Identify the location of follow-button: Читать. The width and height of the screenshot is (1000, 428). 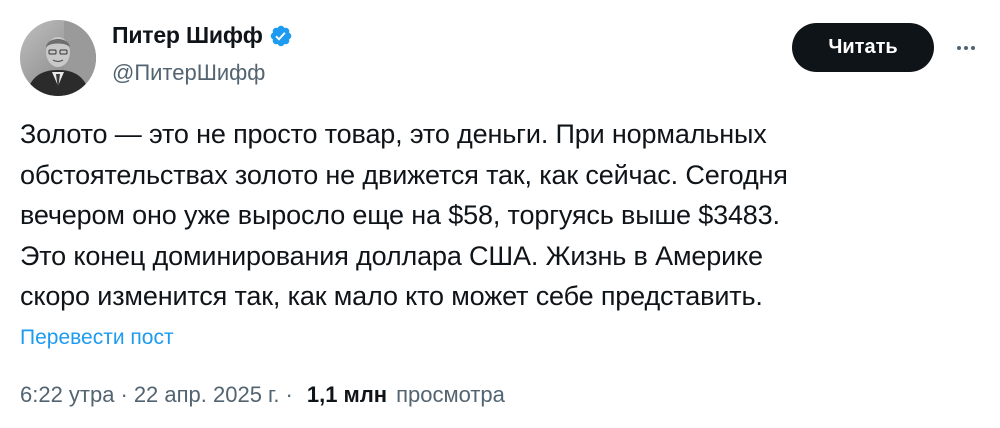
(863, 47).